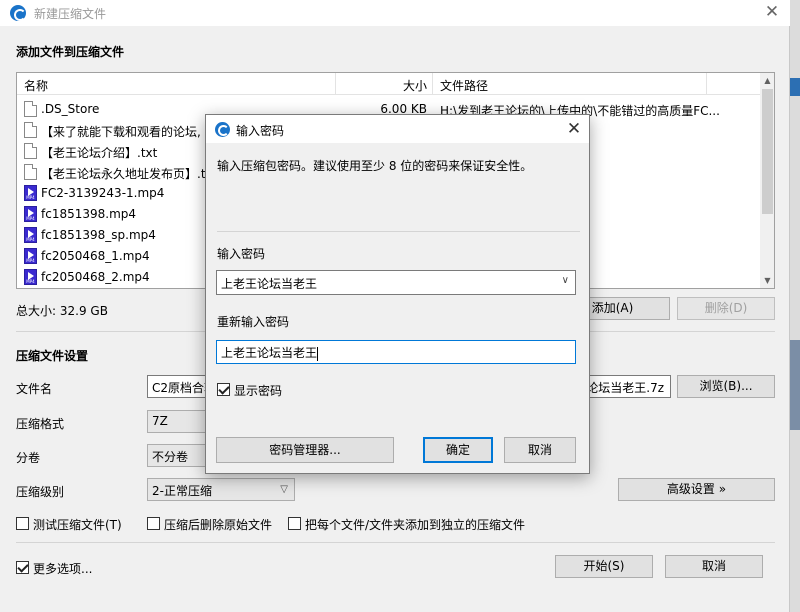 The image size is (800, 612). I want to click on level-value: 2-正常压缩, so click(182, 491).